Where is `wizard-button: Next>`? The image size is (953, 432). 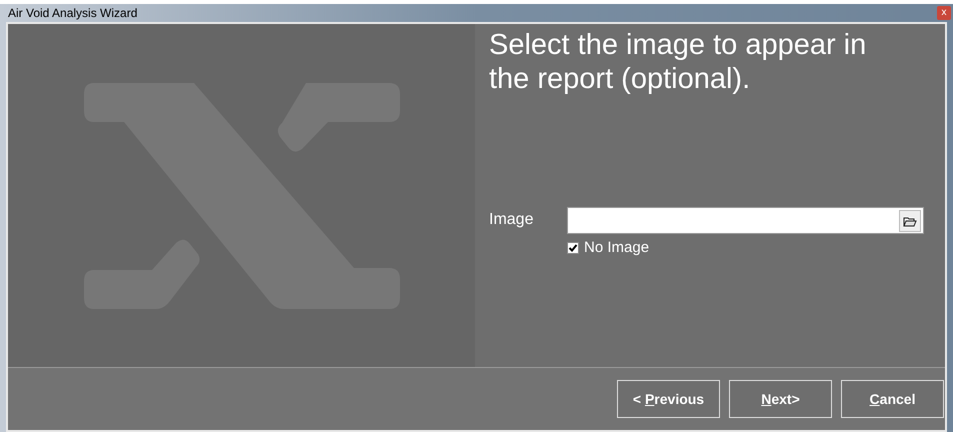 wizard-button: Next> is located at coordinates (780, 399).